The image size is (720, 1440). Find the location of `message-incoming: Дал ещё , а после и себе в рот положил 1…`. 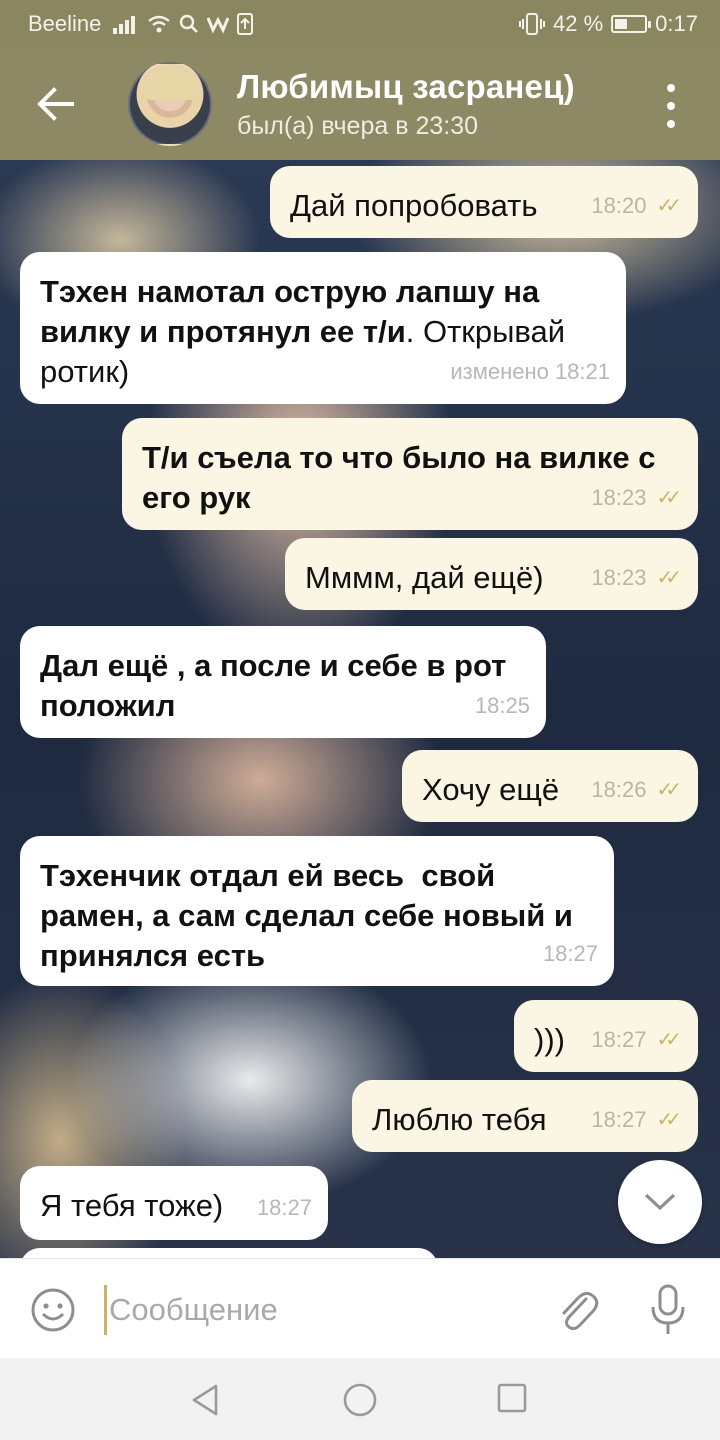

message-incoming: Дал ещё , а после и себе в рот положил 1… is located at coordinates (283, 682).